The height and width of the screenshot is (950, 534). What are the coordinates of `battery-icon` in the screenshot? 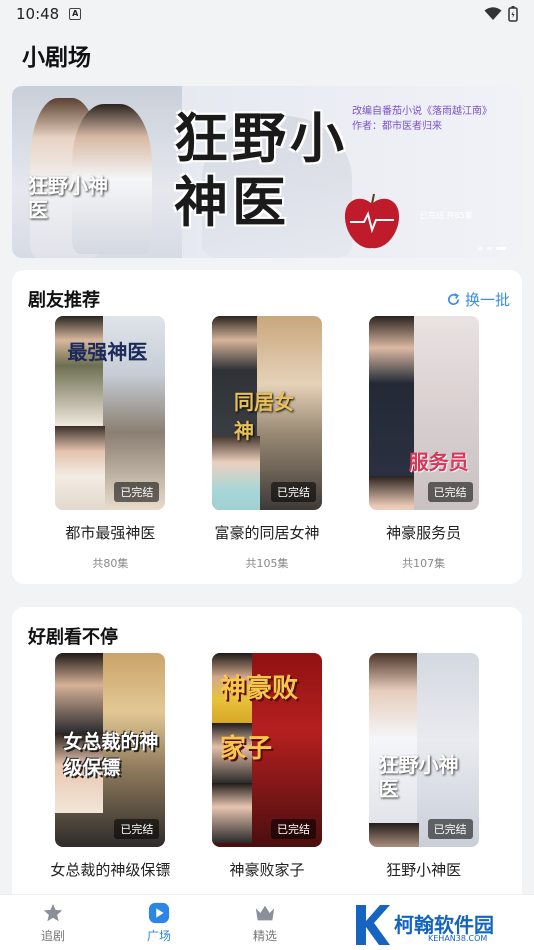 It's located at (513, 14).